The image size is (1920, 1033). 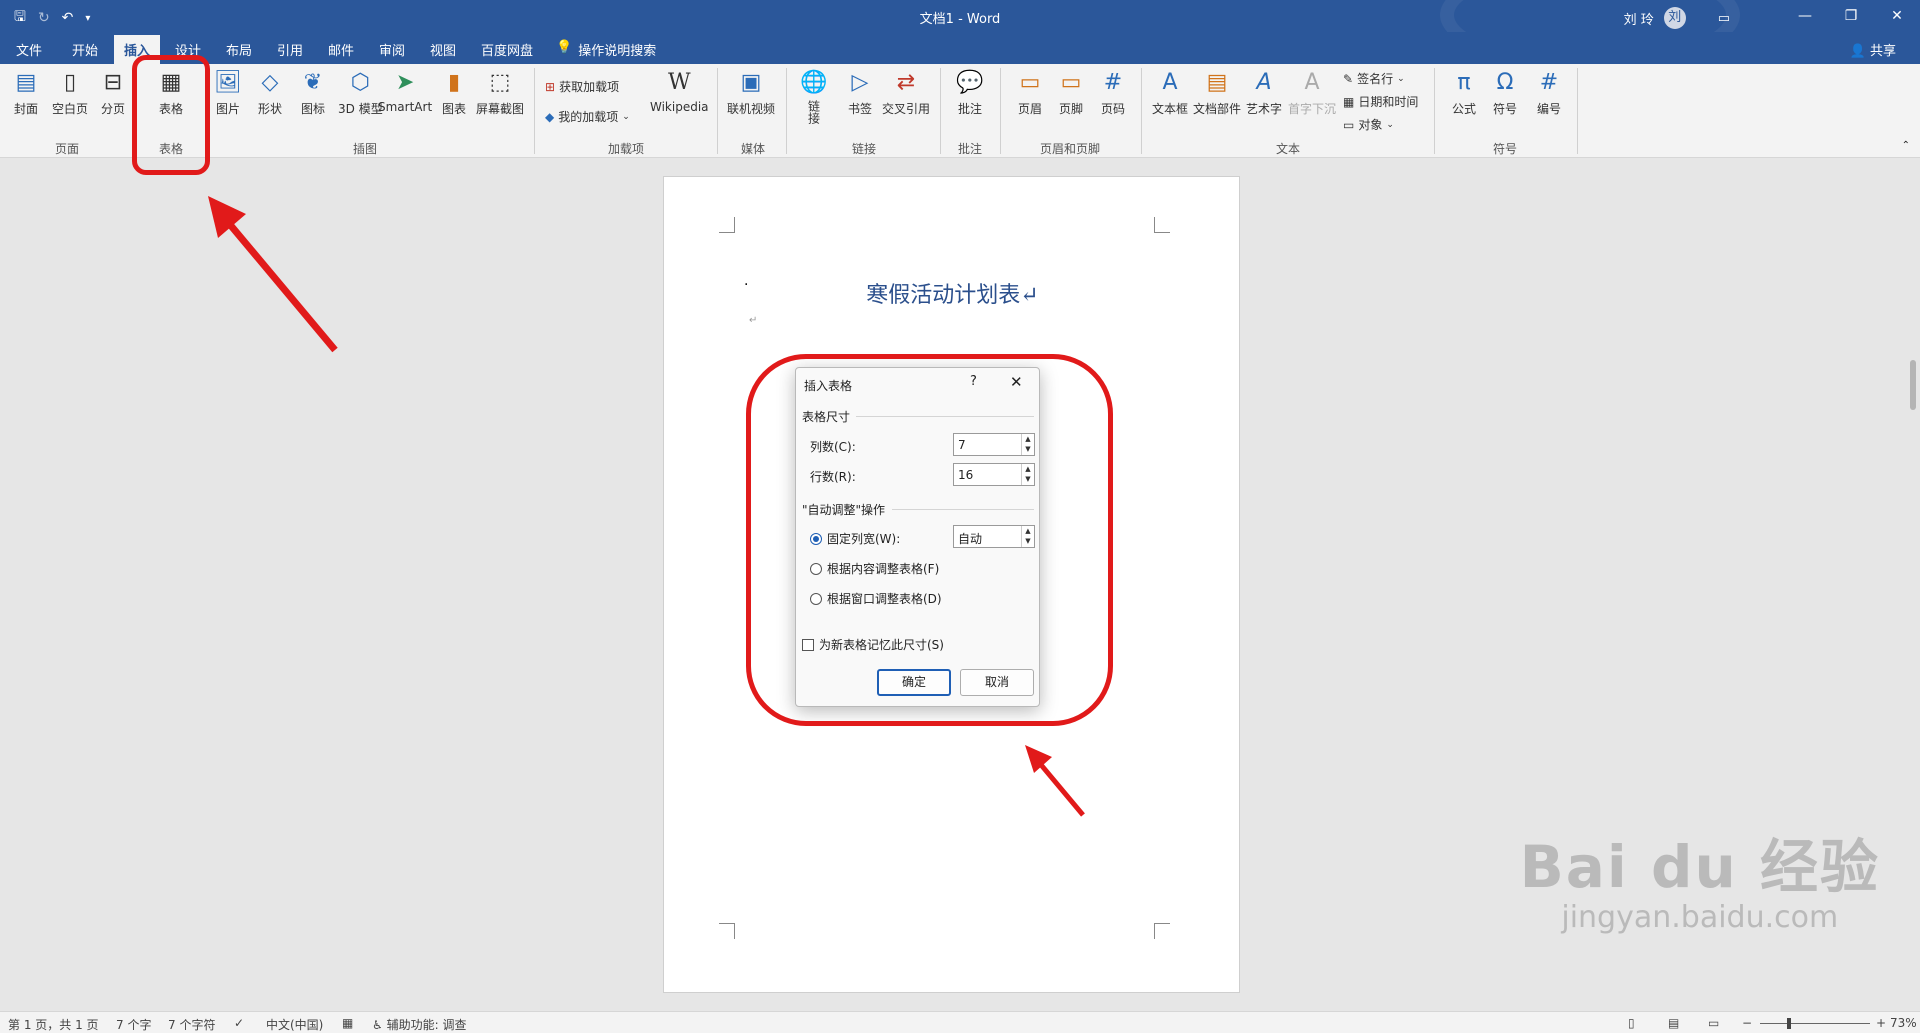 What do you see at coordinates (294, 1024) in the screenshot?
I see `language: 中文(中国)` at bounding box center [294, 1024].